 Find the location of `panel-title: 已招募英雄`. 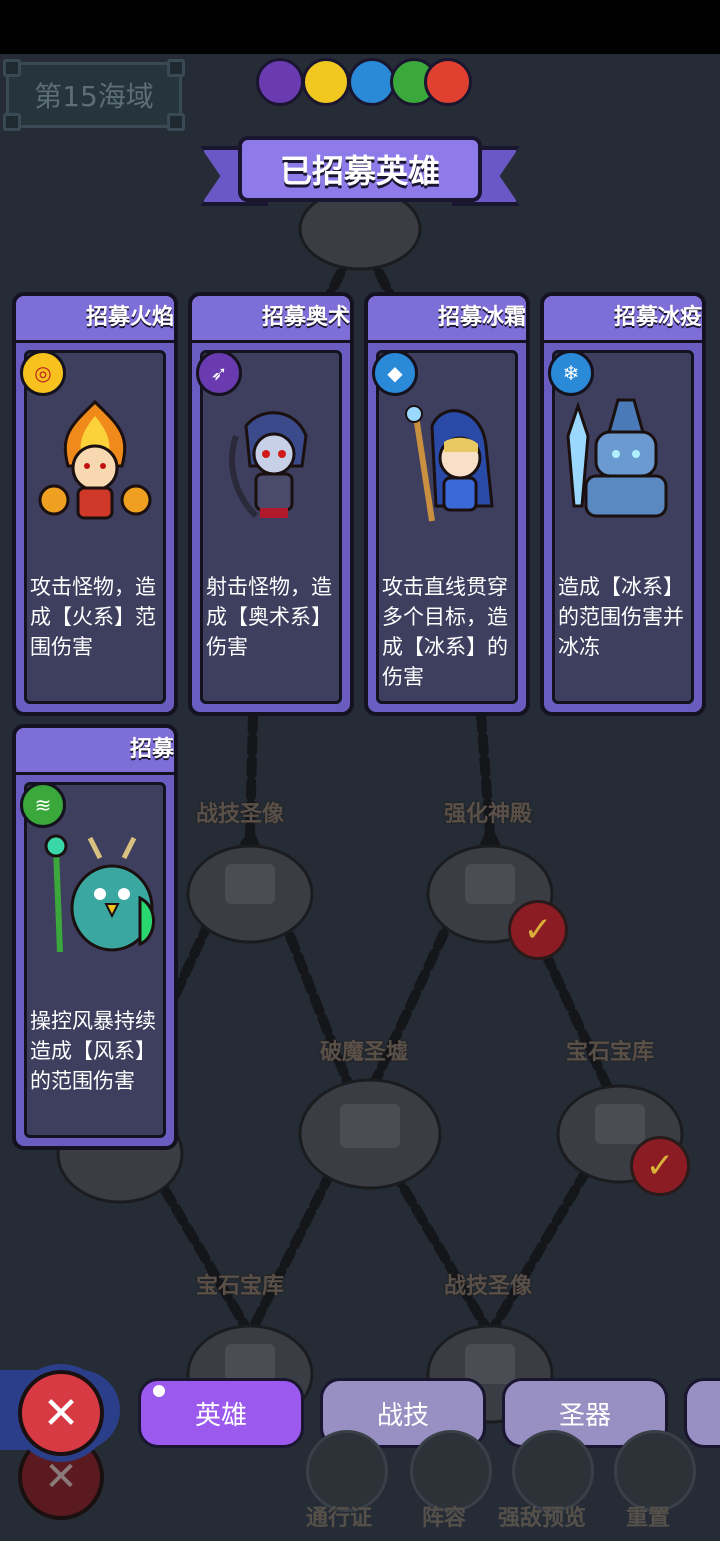

panel-title: 已招募英雄 is located at coordinates (360, 169).